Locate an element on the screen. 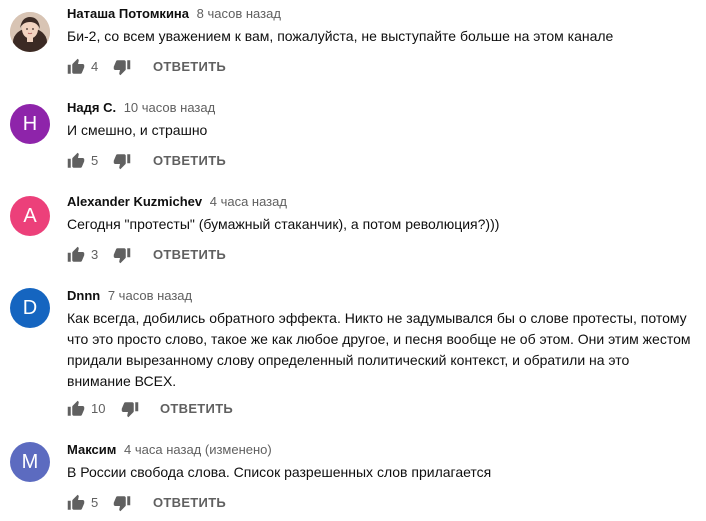 This screenshot has height=521, width=706. comment-header: Надя С. 10 часов назад is located at coordinates (141, 107).